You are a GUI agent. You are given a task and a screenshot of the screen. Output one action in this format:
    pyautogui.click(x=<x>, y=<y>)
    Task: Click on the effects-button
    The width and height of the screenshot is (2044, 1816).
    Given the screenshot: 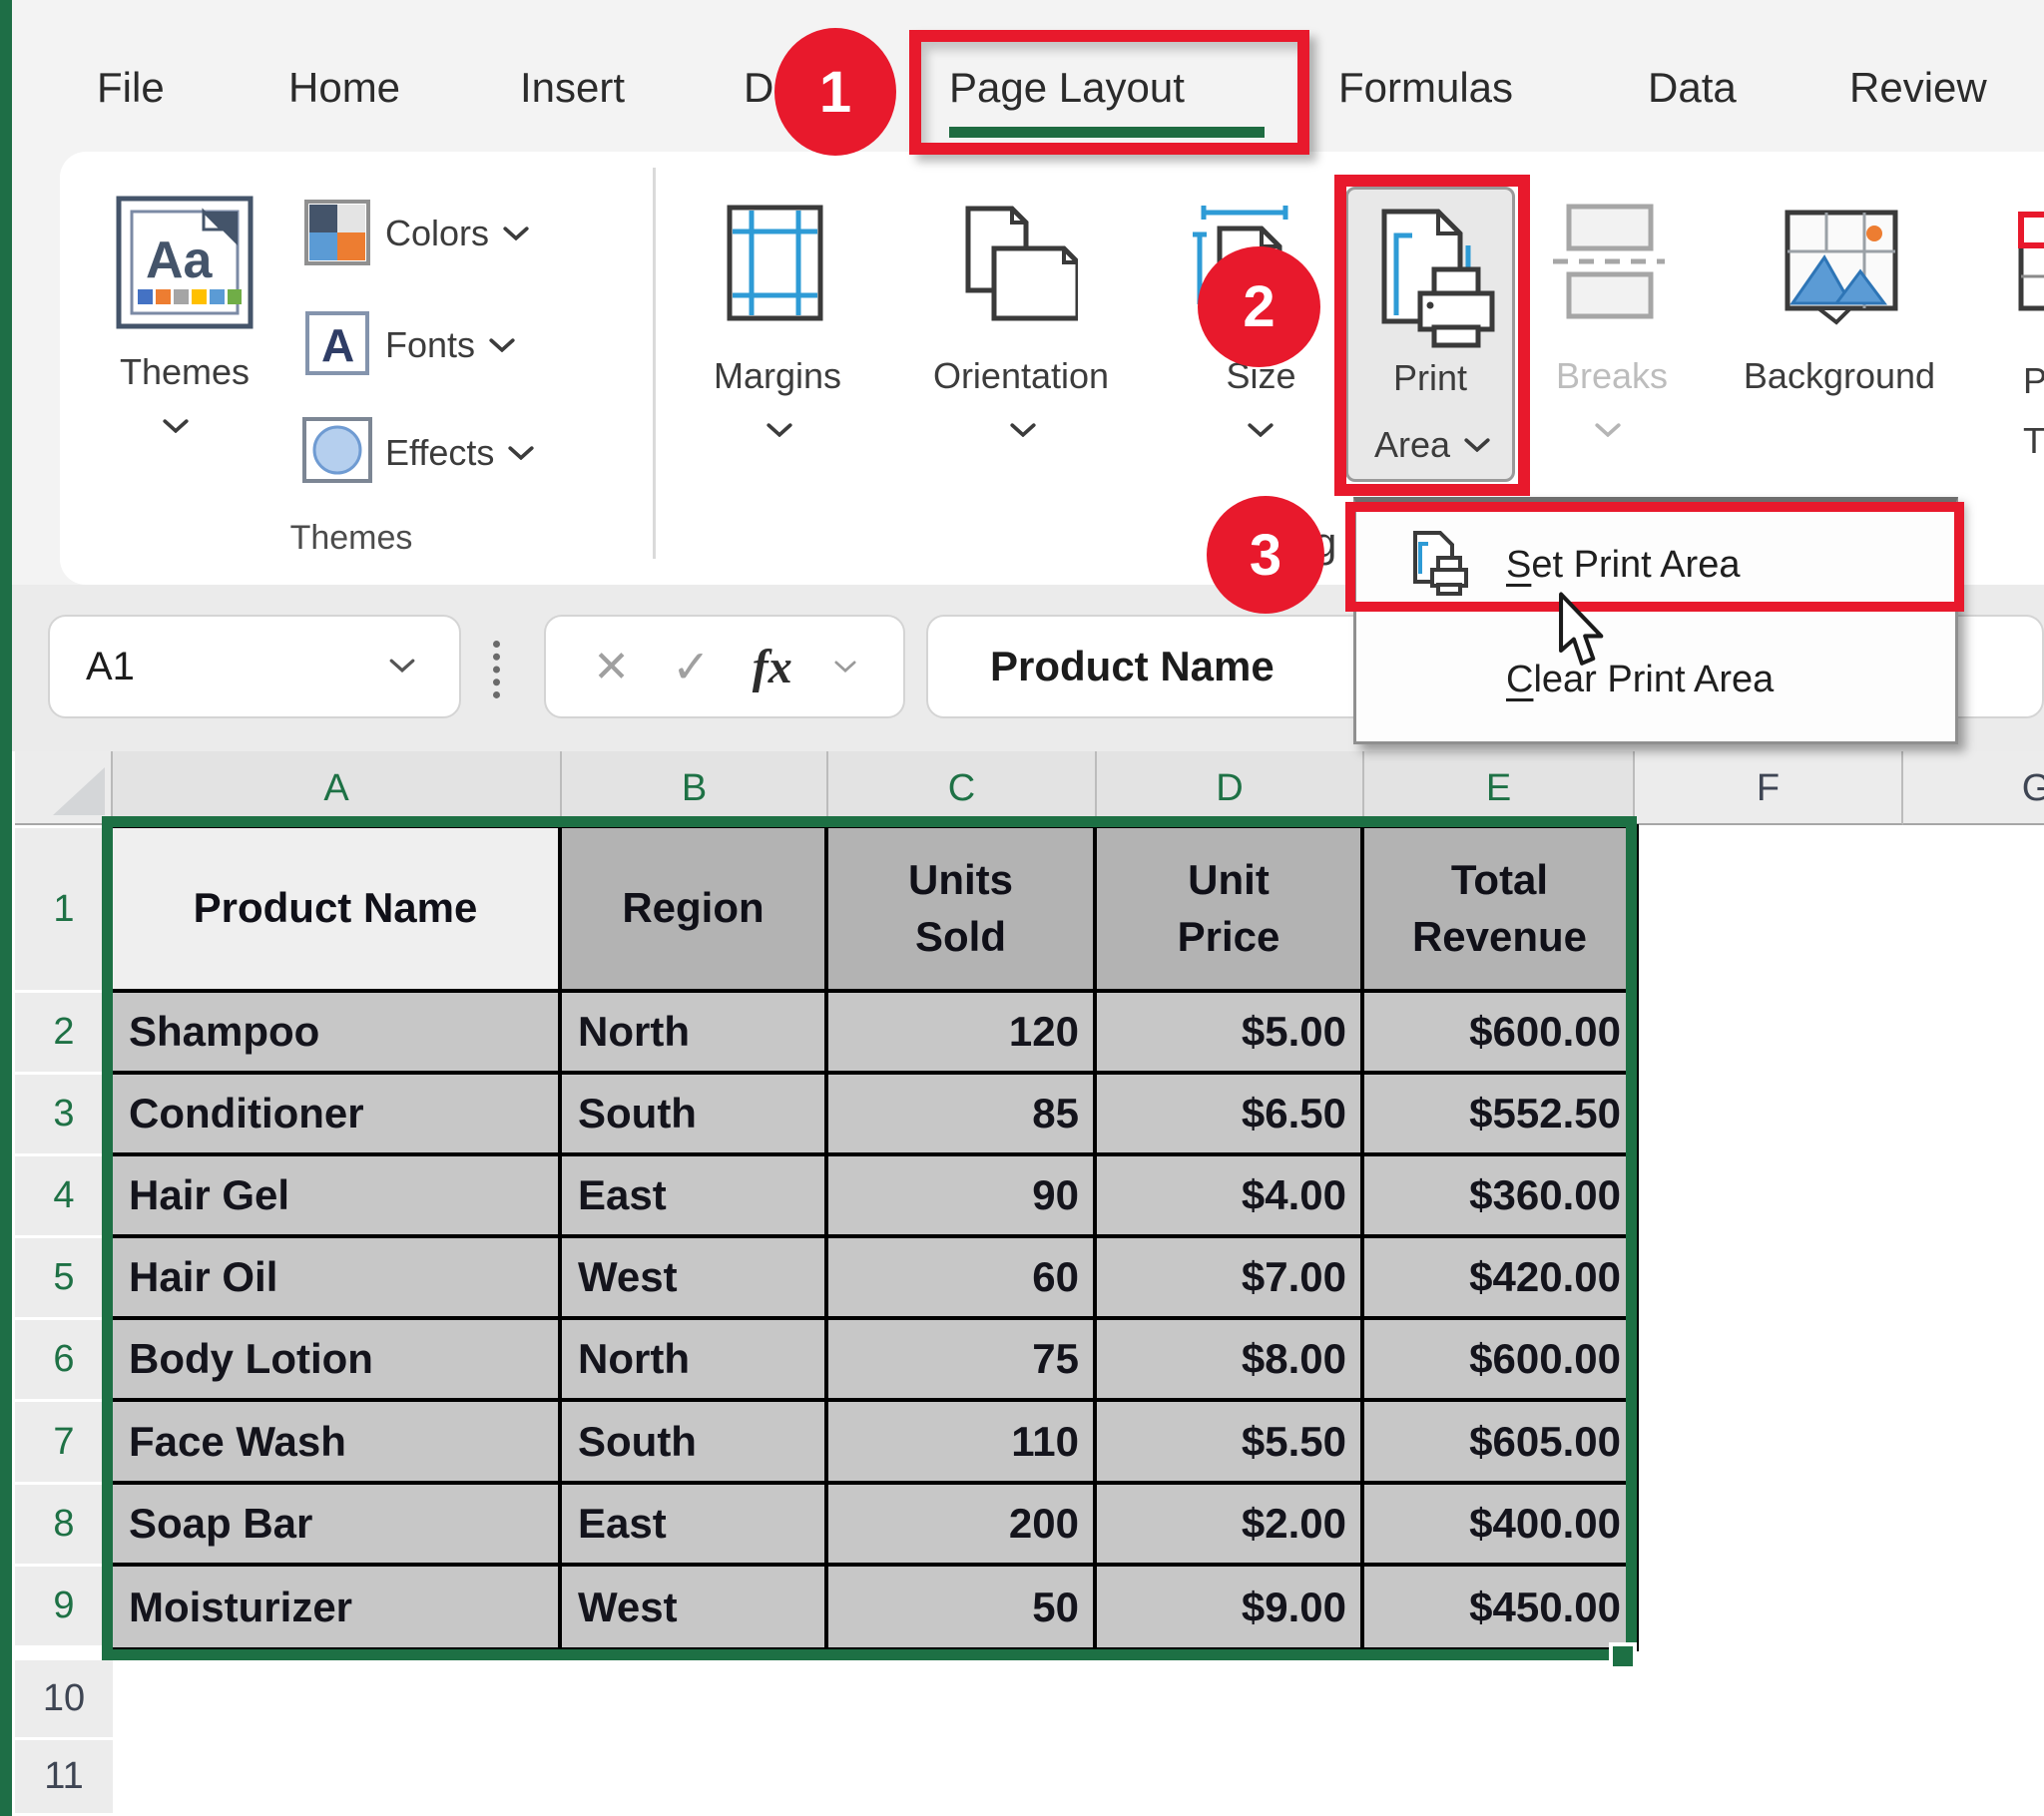 What is the action you would take?
    pyautogui.click(x=337, y=452)
    